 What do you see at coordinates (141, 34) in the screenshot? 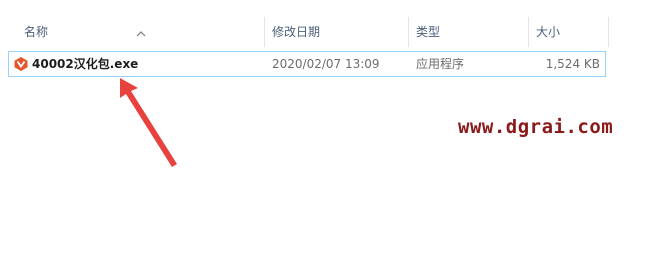
I see `sort-ascending-icon` at bounding box center [141, 34].